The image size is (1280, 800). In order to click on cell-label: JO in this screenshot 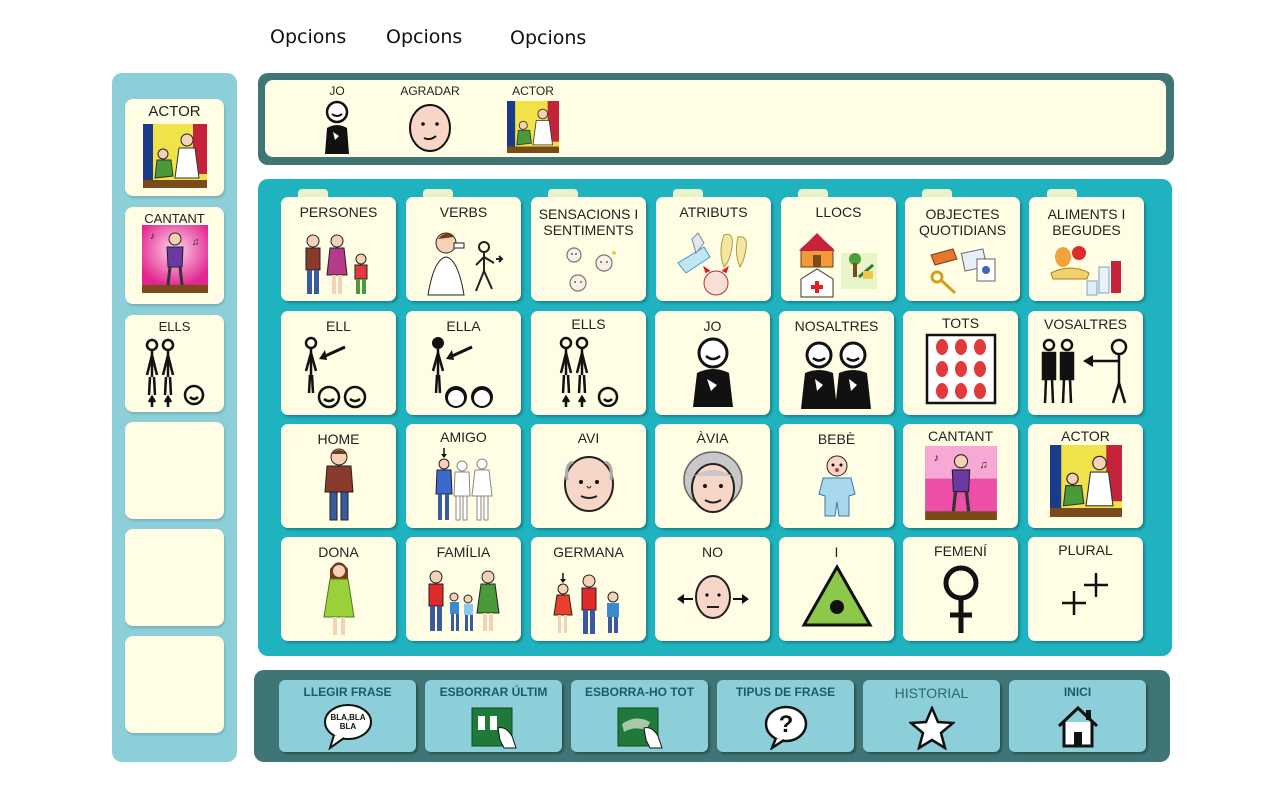, I will do `click(712, 326)`.